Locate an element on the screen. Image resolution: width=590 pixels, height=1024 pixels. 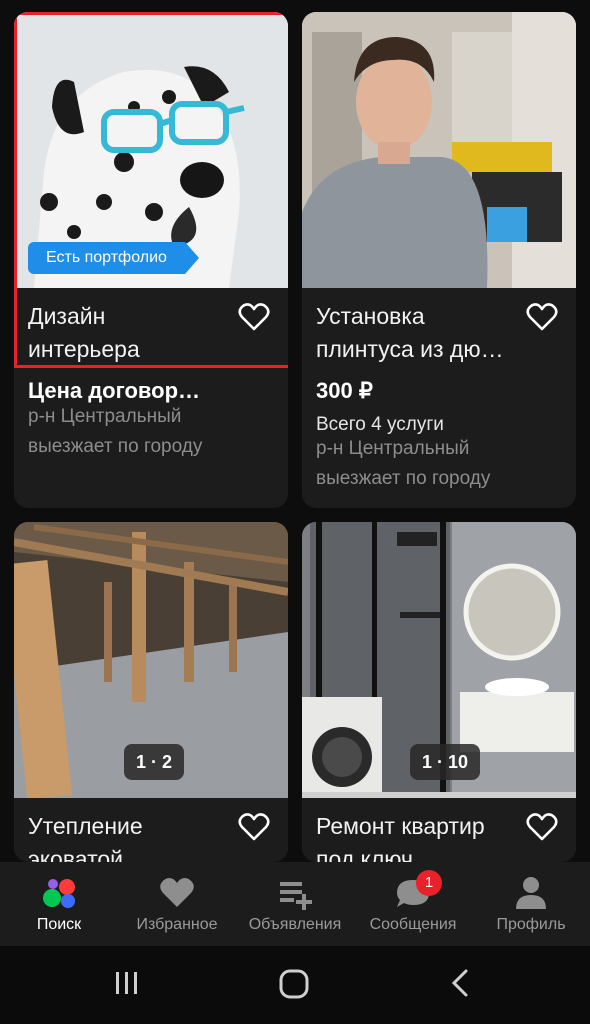
listings-add-icon is located at coordinates (296, 896).